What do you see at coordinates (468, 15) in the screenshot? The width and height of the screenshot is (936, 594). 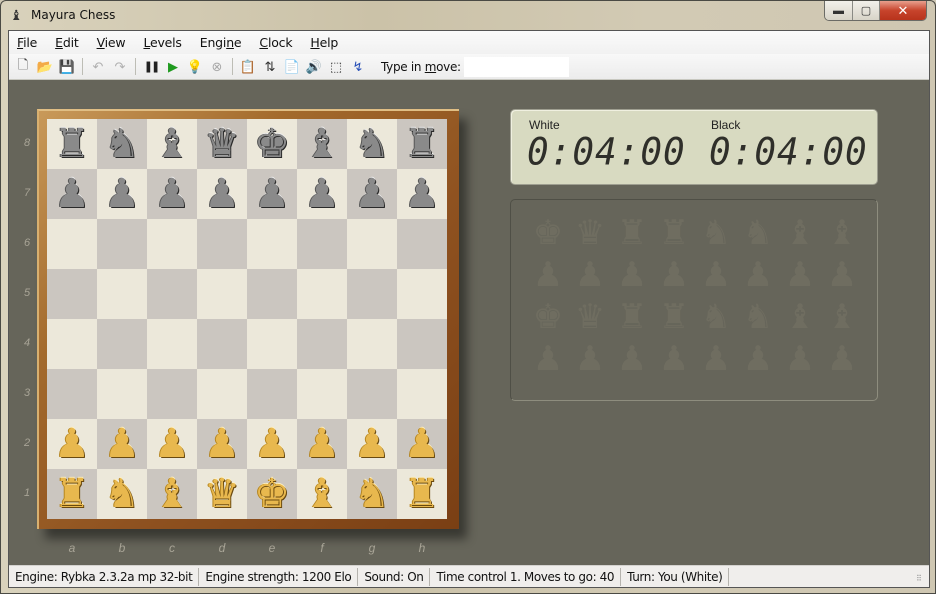 I see `title-bar: ♝ Mayura Chess ▬ ▢ ✕` at bounding box center [468, 15].